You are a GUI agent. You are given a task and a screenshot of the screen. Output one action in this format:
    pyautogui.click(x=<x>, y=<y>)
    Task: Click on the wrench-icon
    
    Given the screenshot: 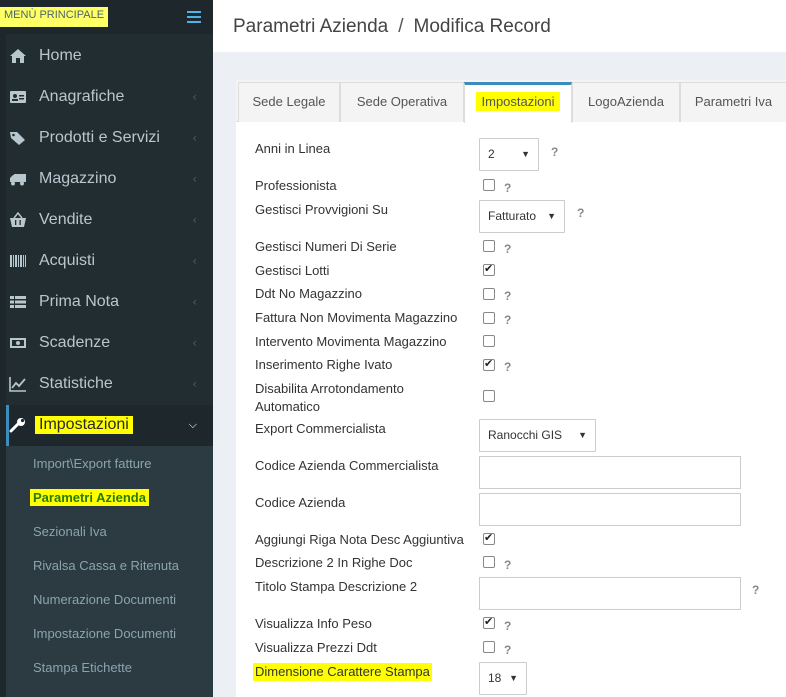 What is the action you would take?
    pyautogui.click(x=17, y=425)
    